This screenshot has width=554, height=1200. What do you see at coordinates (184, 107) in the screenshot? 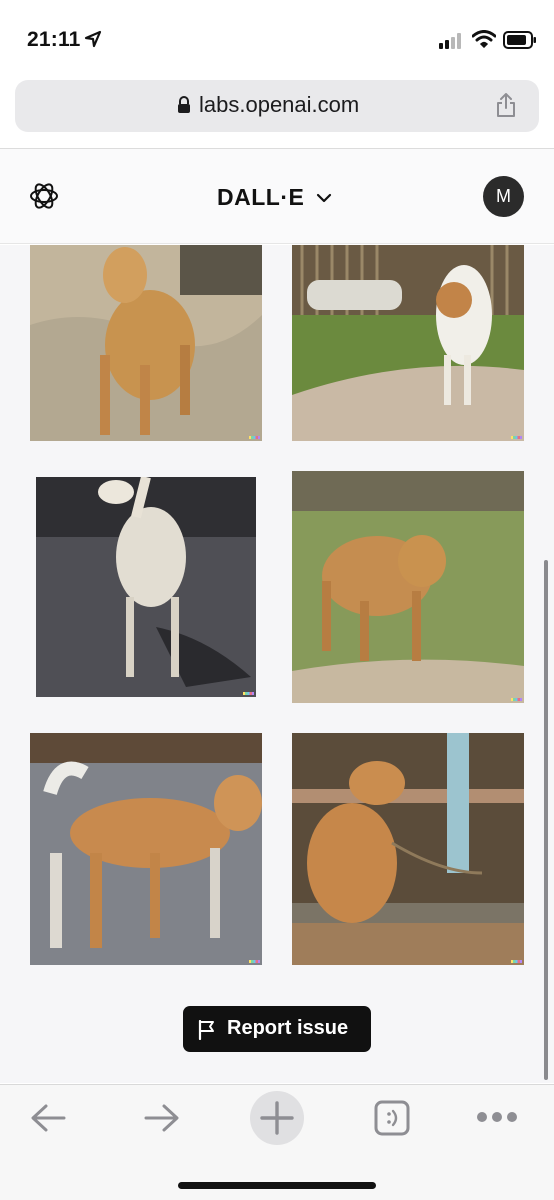
I see `lock-icon` at bounding box center [184, 107].